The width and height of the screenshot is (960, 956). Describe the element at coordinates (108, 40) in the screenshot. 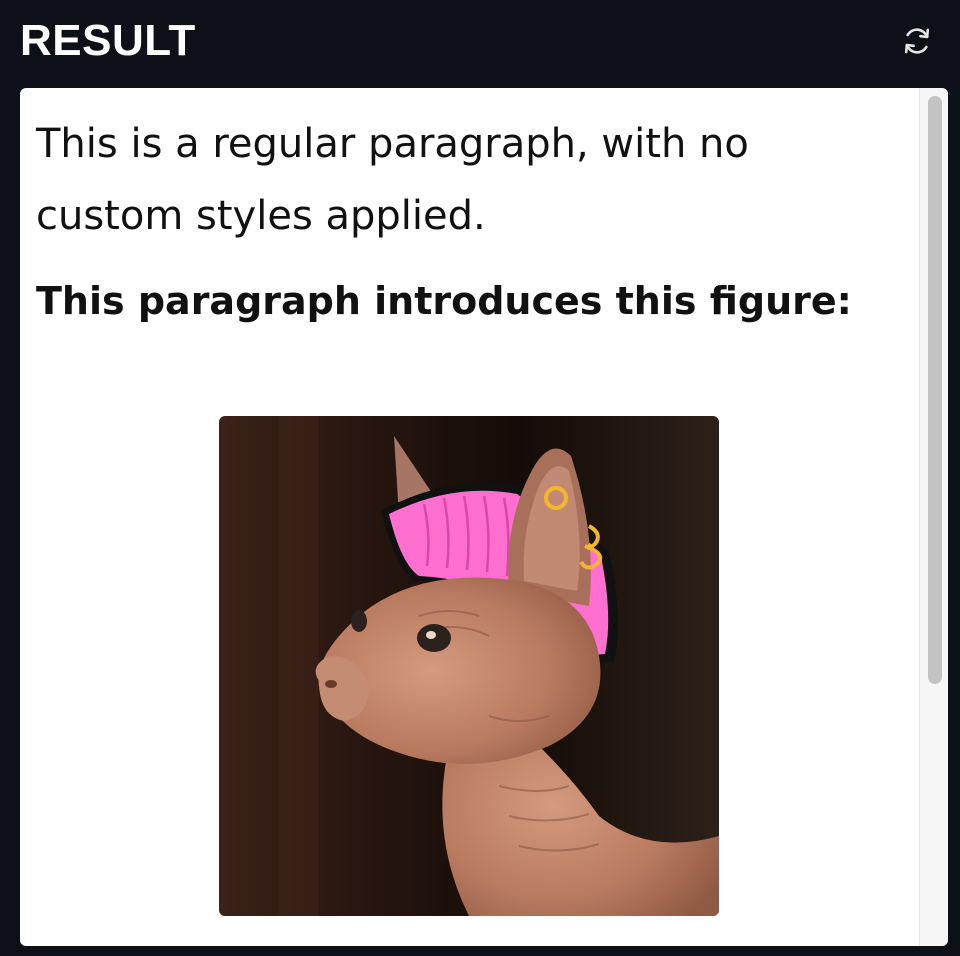

I see `result-title: RESULT` at that location.